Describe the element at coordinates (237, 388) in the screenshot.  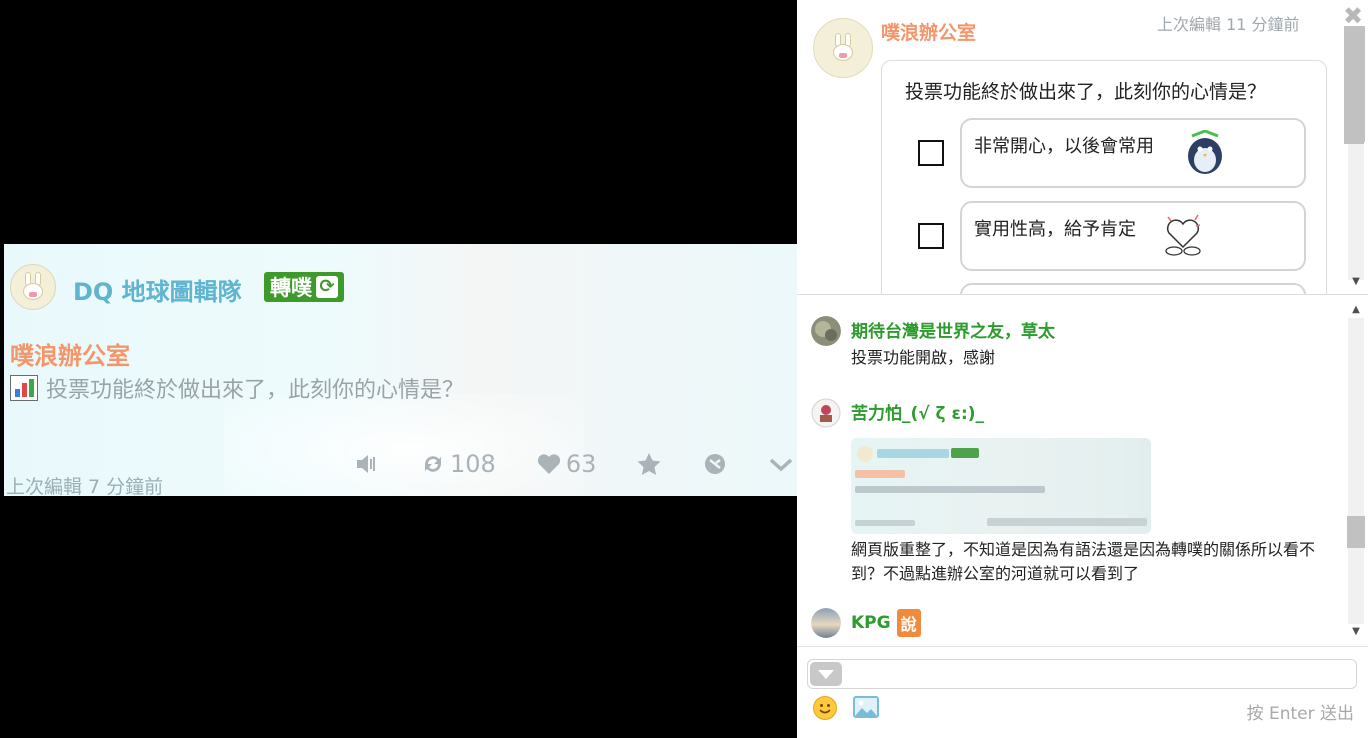
I see `plurk-content: 投票功能終於做出來了，此刻你的心情是？` at that location.